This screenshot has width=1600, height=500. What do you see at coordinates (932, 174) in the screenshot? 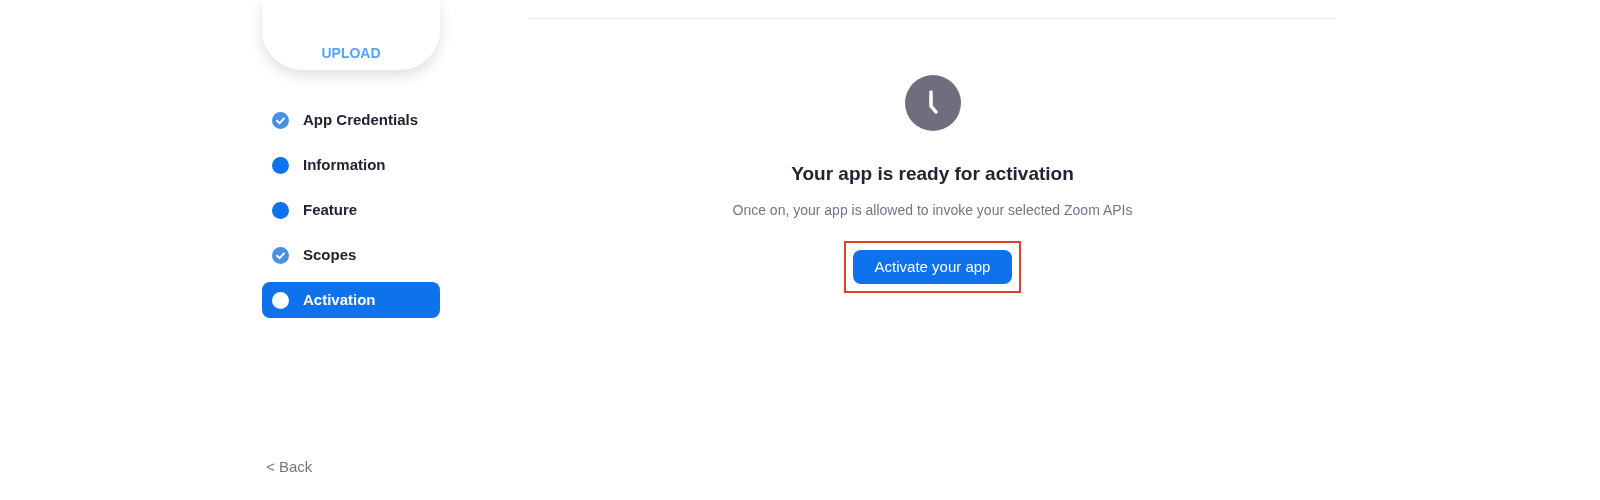
I see `activation-title: Your app is ready for activation` at bounding box center [932, 174].